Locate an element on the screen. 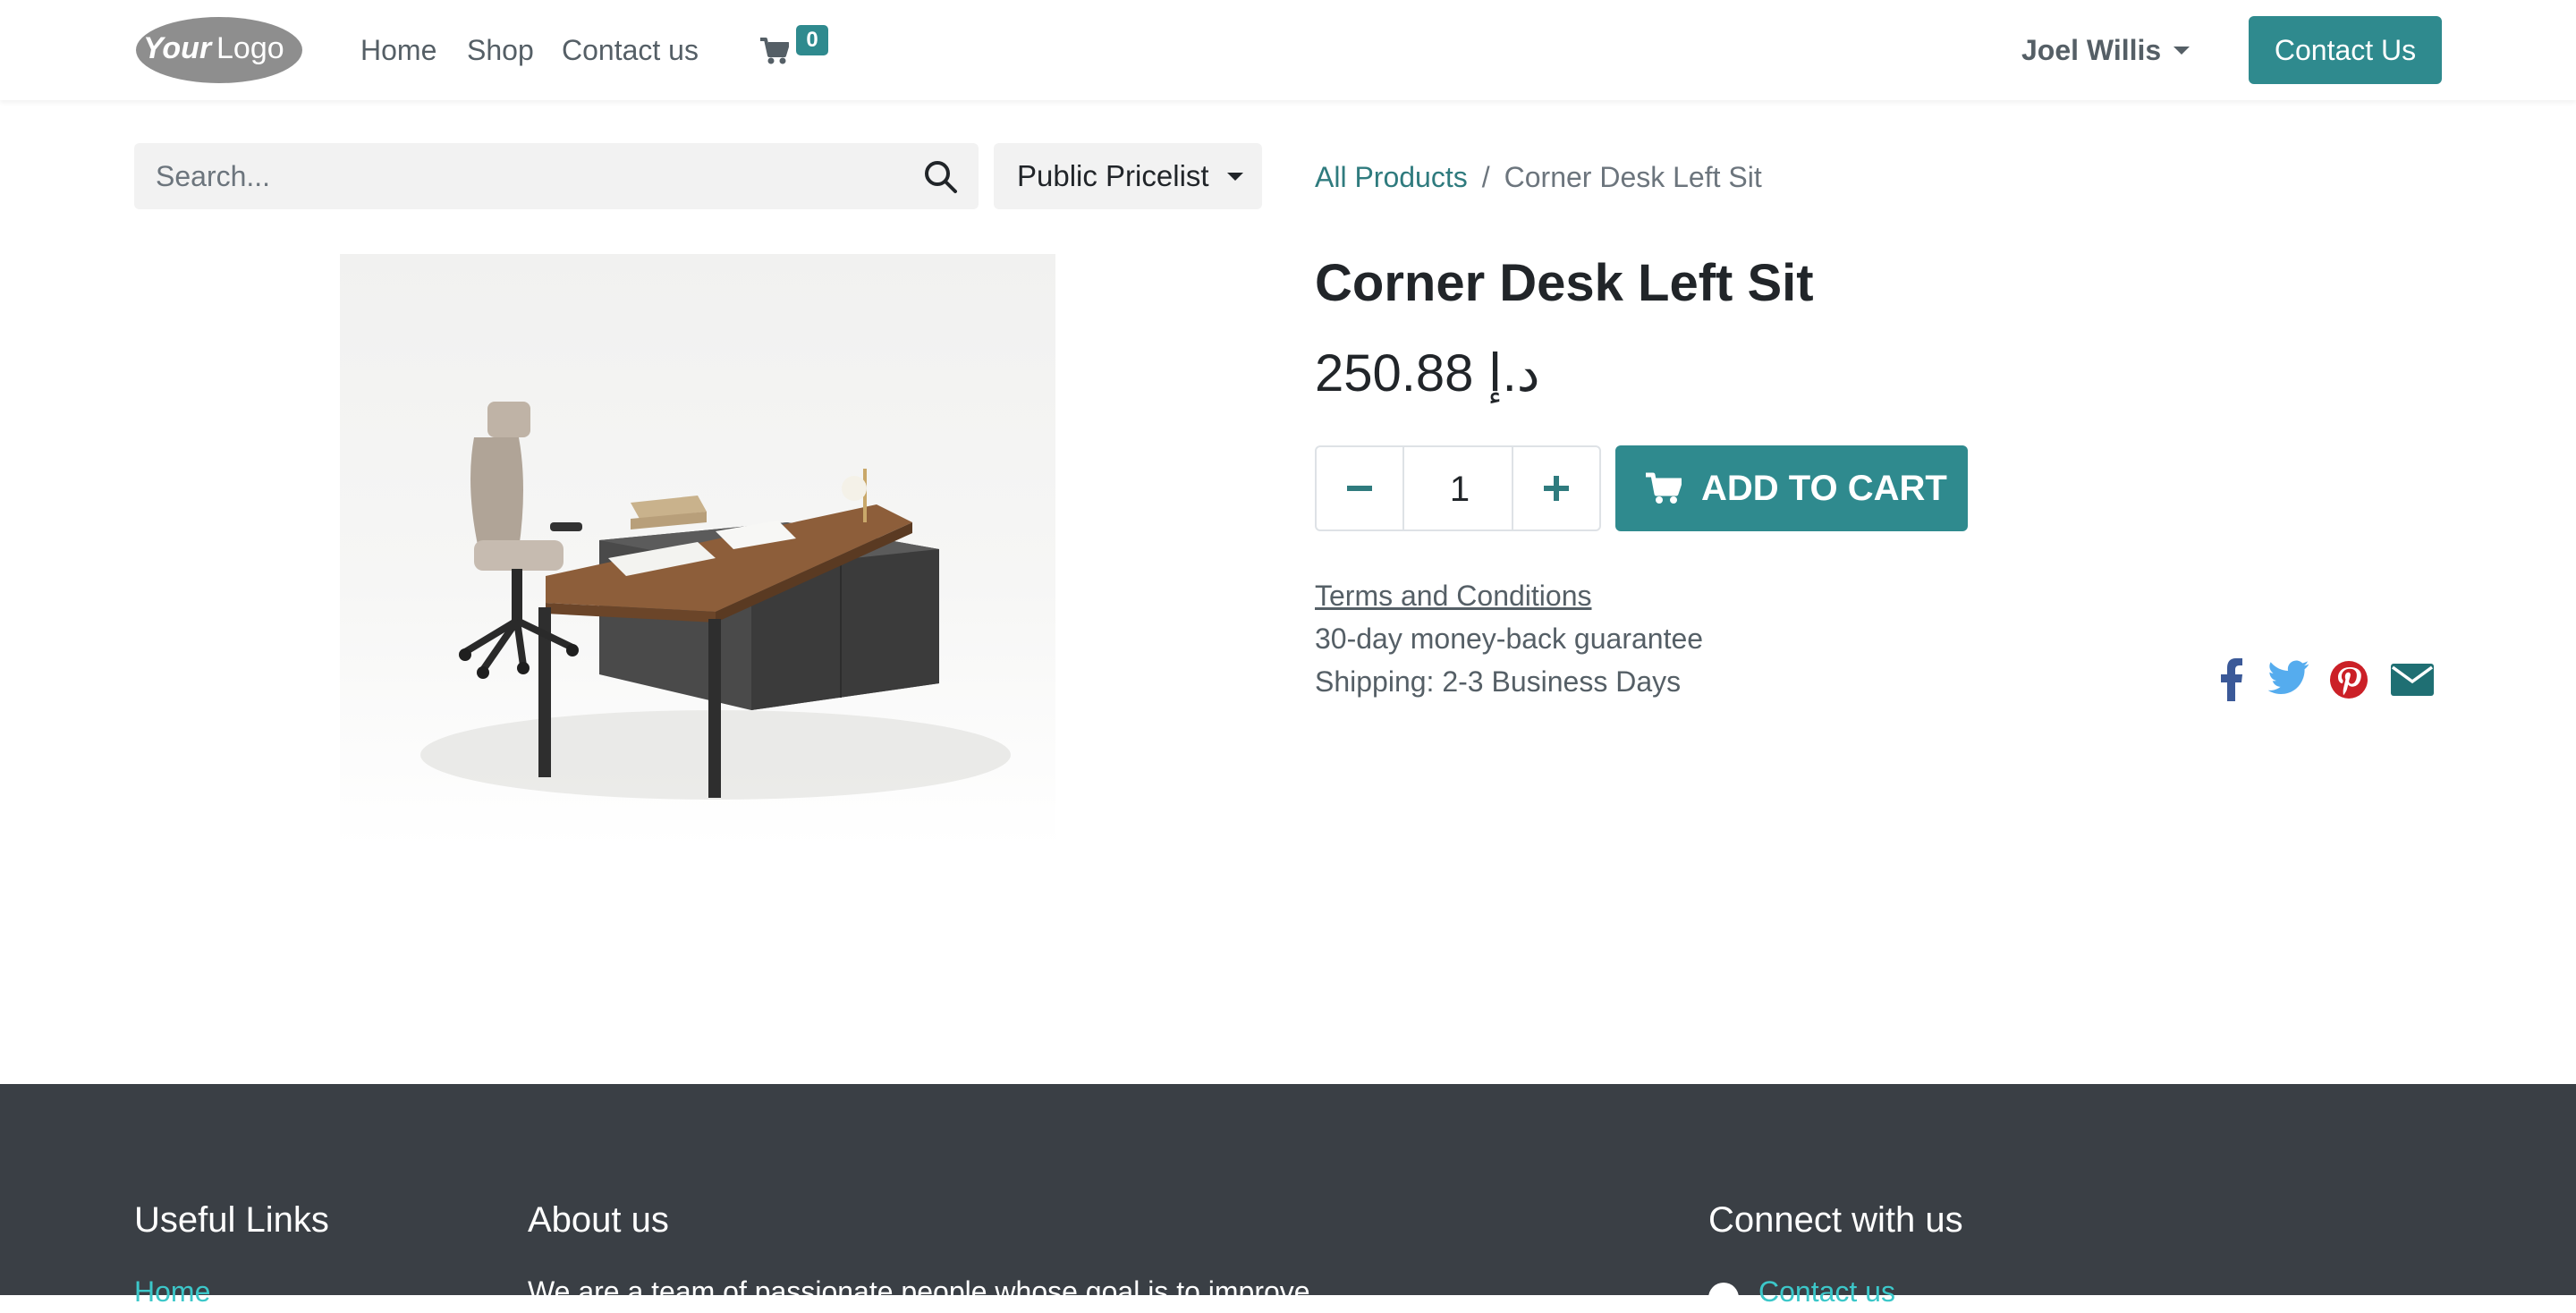 This screenshot has height=1313, width=2576. twitter-icon is located at coordinates (2288, 679).